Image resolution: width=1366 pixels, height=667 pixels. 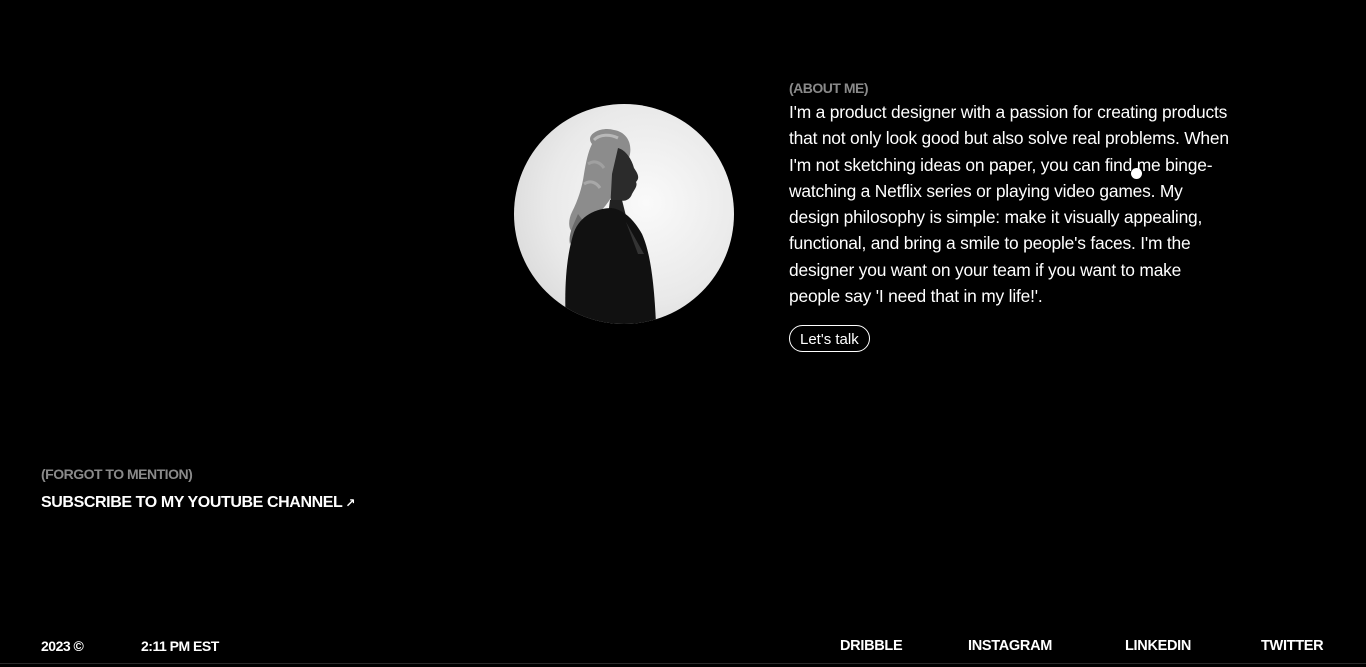 What do you see at coordinates (610, 226) in the screenshot?
I see `profile-photo-illustration` at bounding box center [610, 226].